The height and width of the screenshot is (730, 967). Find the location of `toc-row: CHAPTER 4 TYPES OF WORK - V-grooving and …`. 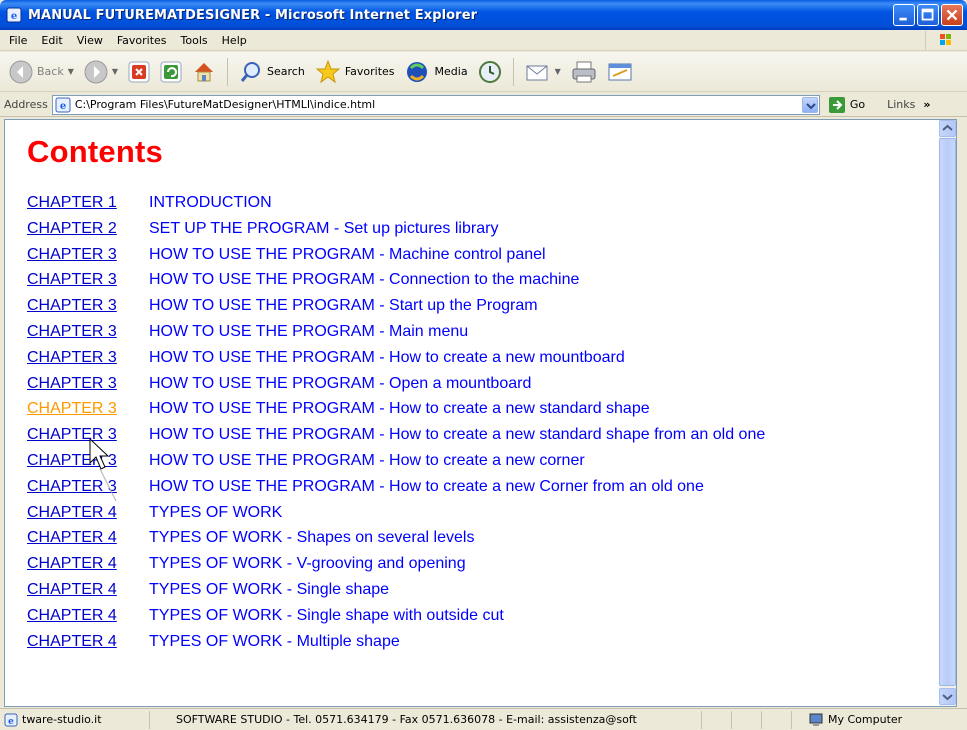

toc-row: CHAPTER 4 TYPES OF WORK - V-grooving and … is located at coordinates (480, 564).